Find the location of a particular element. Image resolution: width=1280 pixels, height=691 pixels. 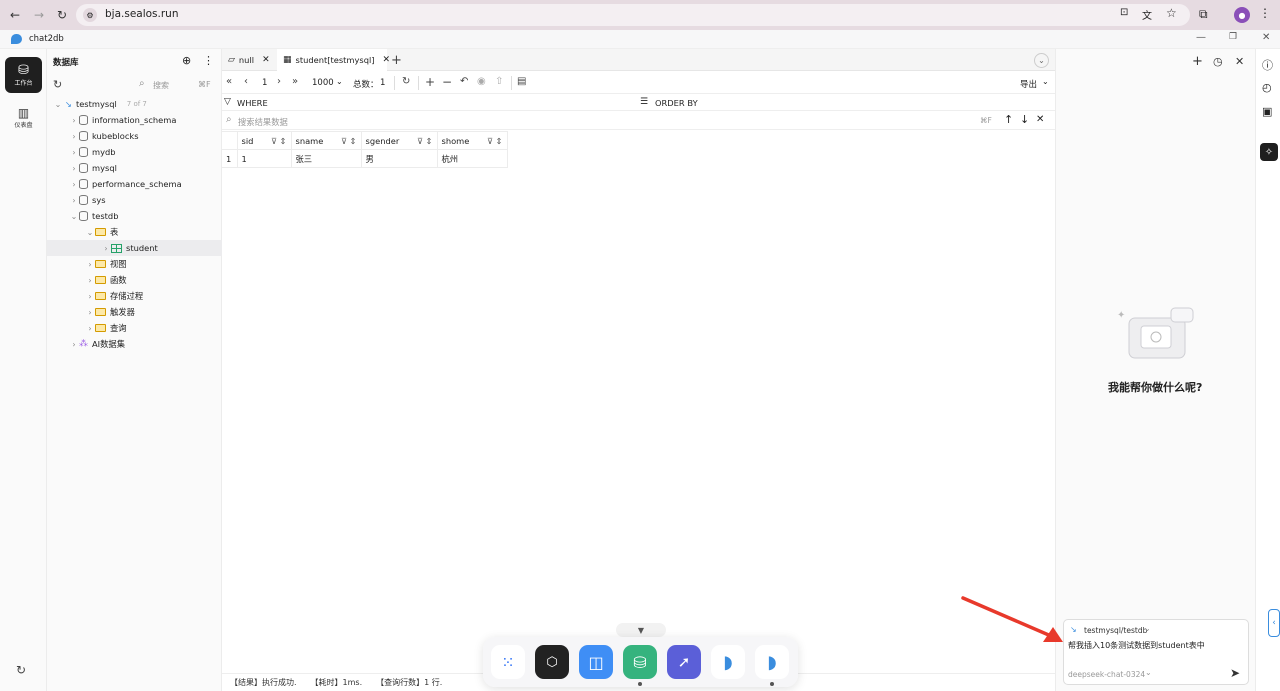

tree-db-information-schema: › information_schema is located at coordinates (134, 120).